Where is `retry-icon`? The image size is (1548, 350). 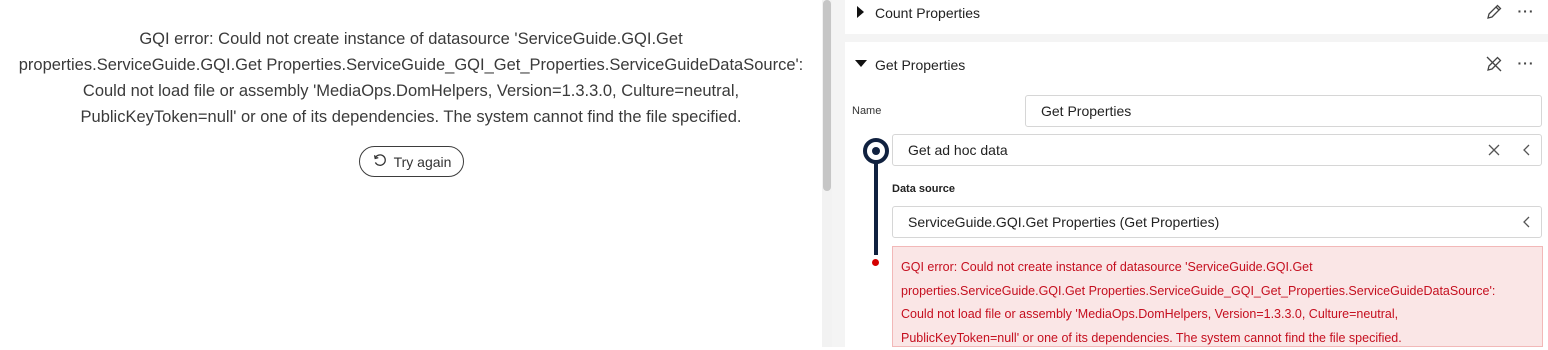
retry-icon is located at coordinates (380, 161).